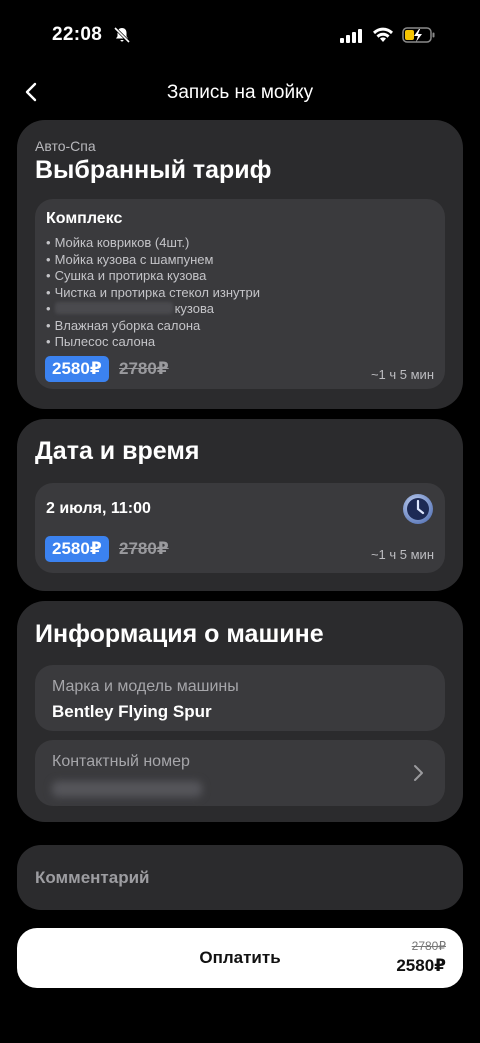  Describe the element at coordinates (194, 308) in the screenshot. I see `service-item-text: кузова` at that location.